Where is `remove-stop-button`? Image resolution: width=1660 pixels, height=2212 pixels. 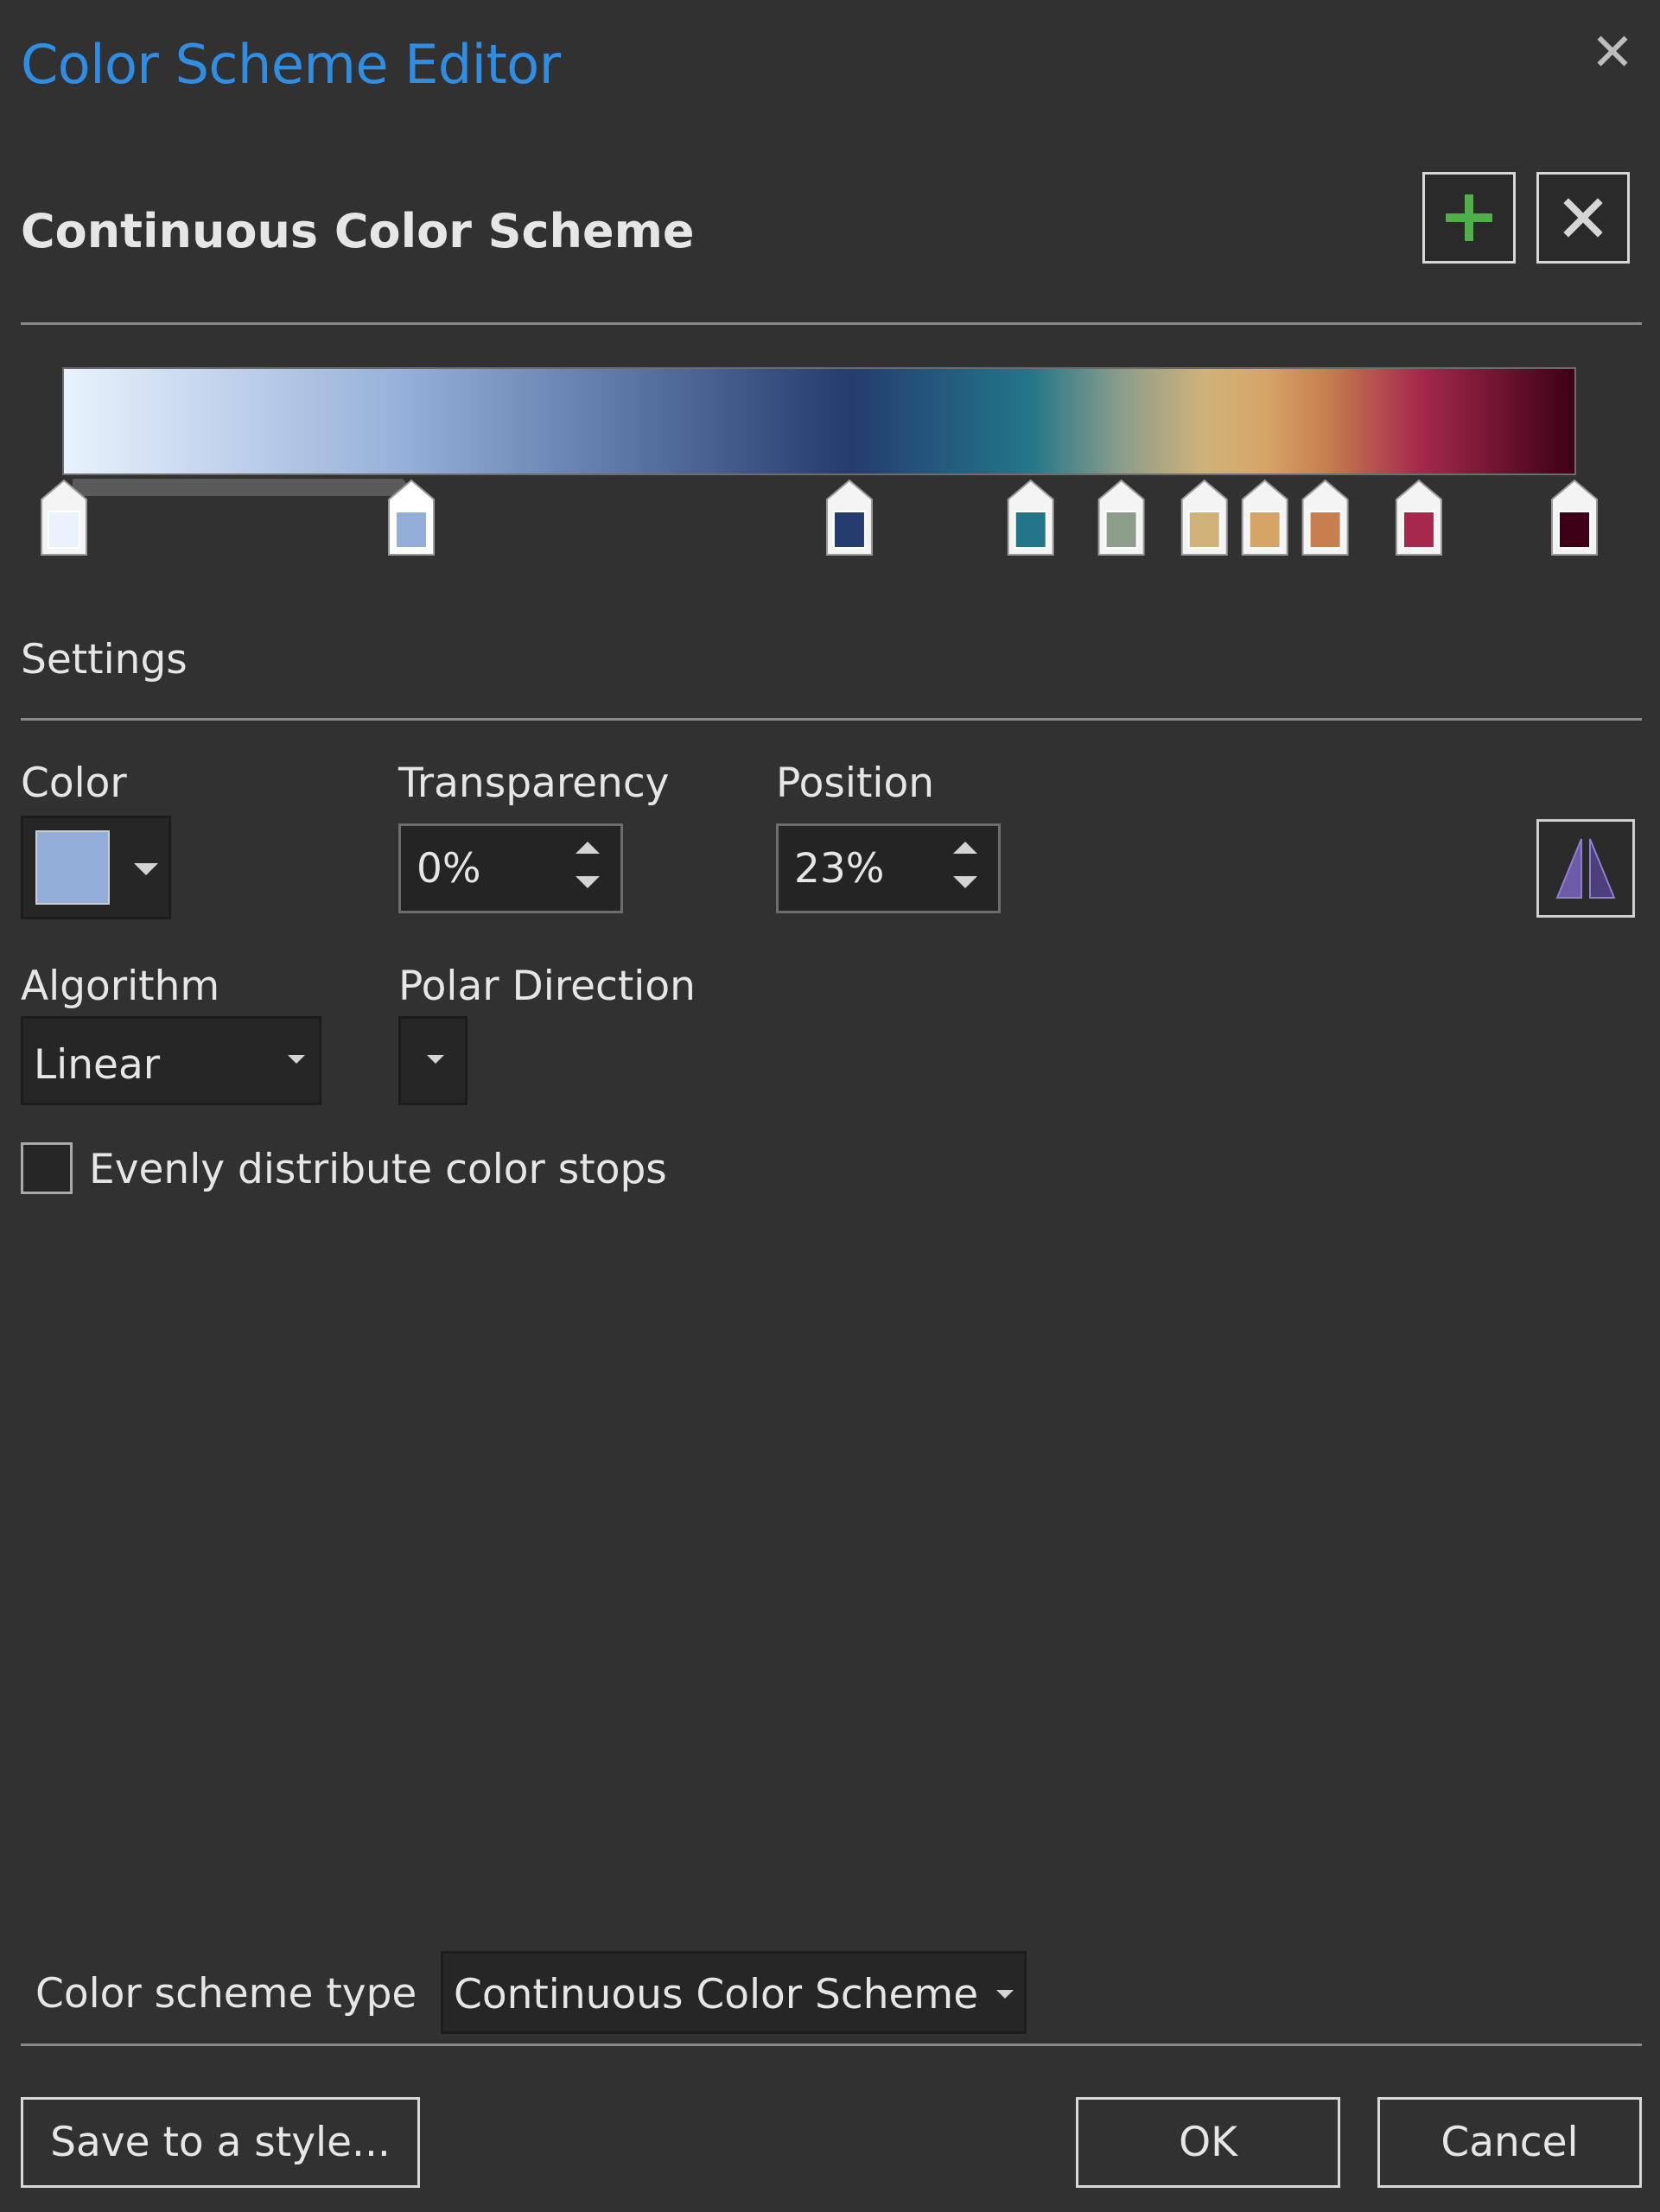
remove-stop-button is located at coordinates (1583, 218).